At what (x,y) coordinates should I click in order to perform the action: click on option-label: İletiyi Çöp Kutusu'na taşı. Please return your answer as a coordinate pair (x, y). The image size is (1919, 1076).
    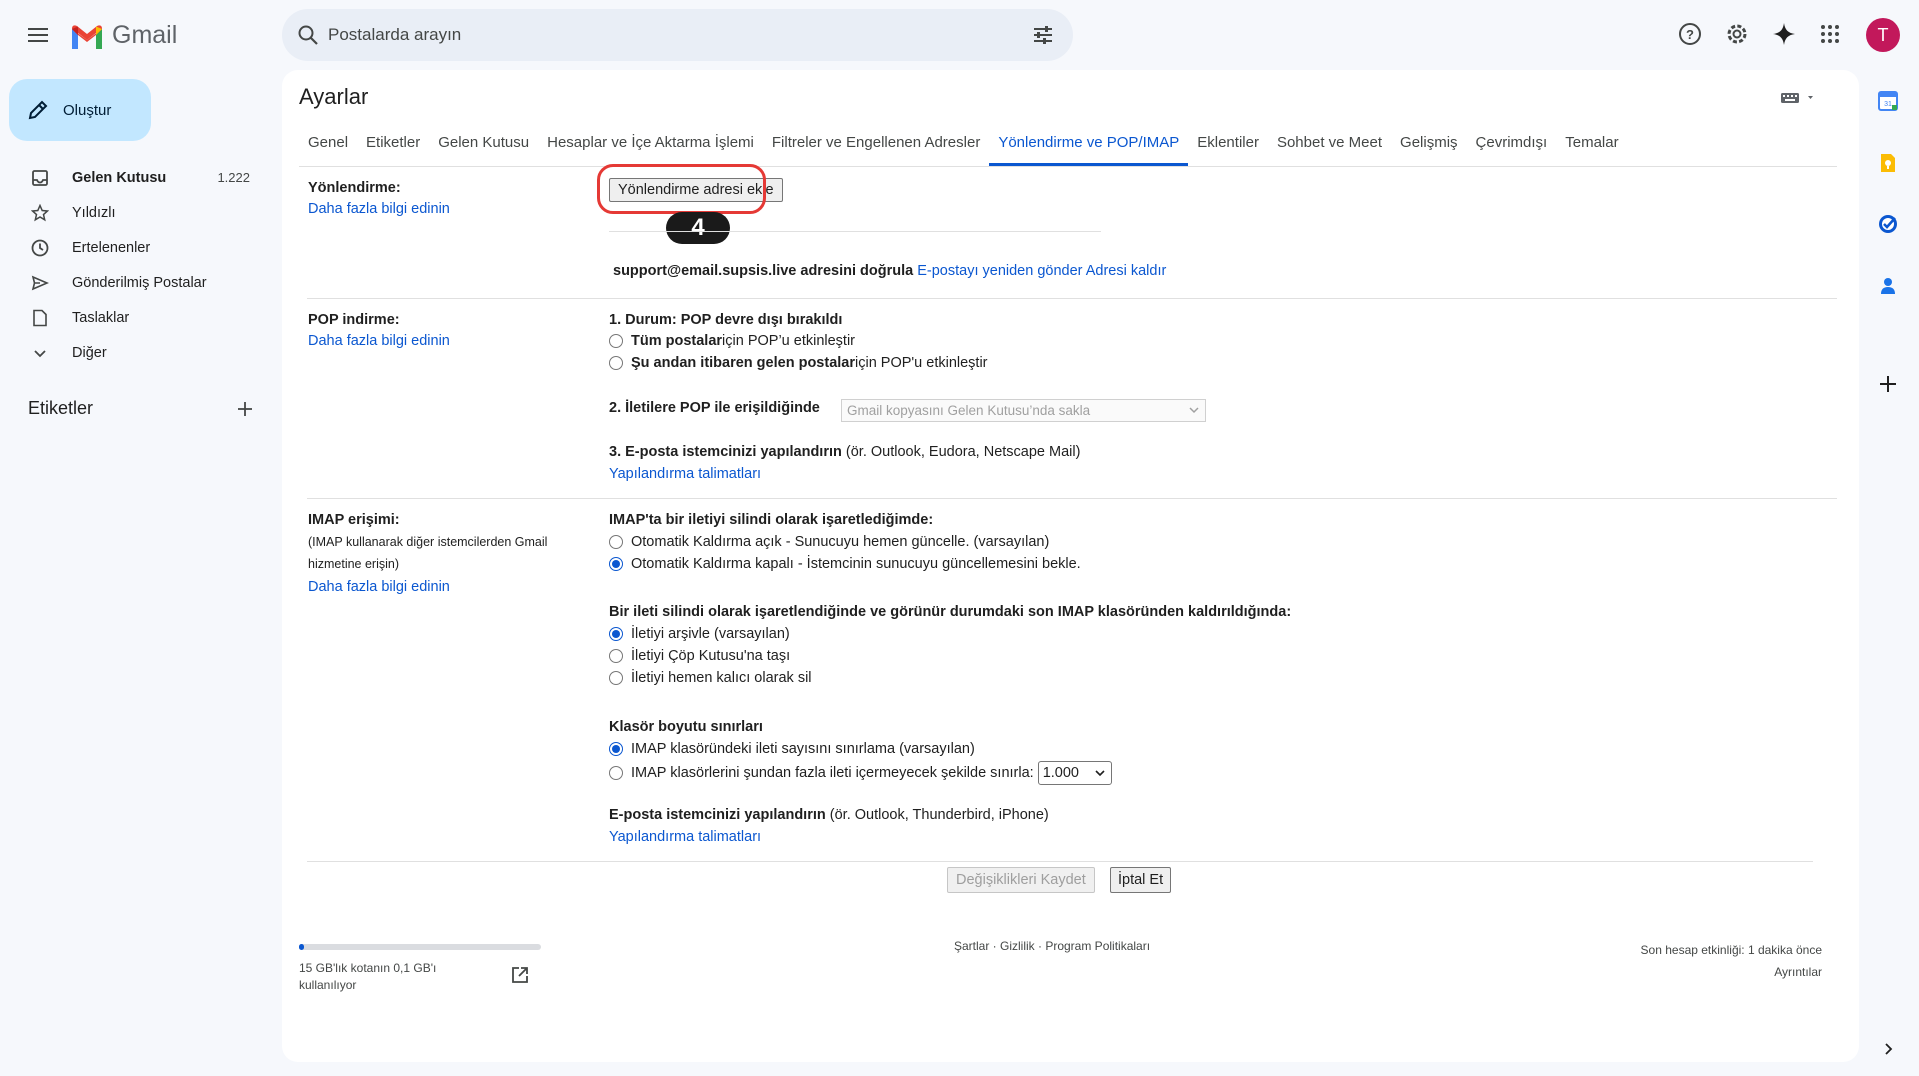
    Looking at the image, I should click on (711, 656).